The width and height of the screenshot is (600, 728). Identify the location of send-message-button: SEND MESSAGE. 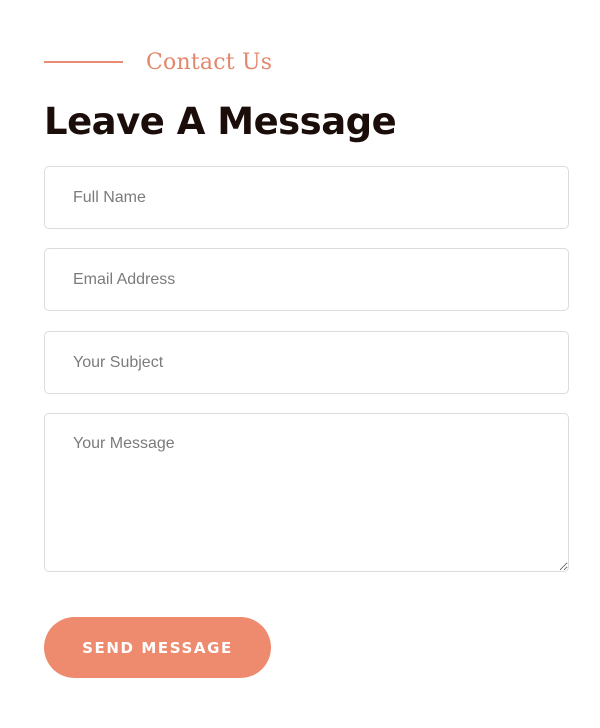
(157, 647).